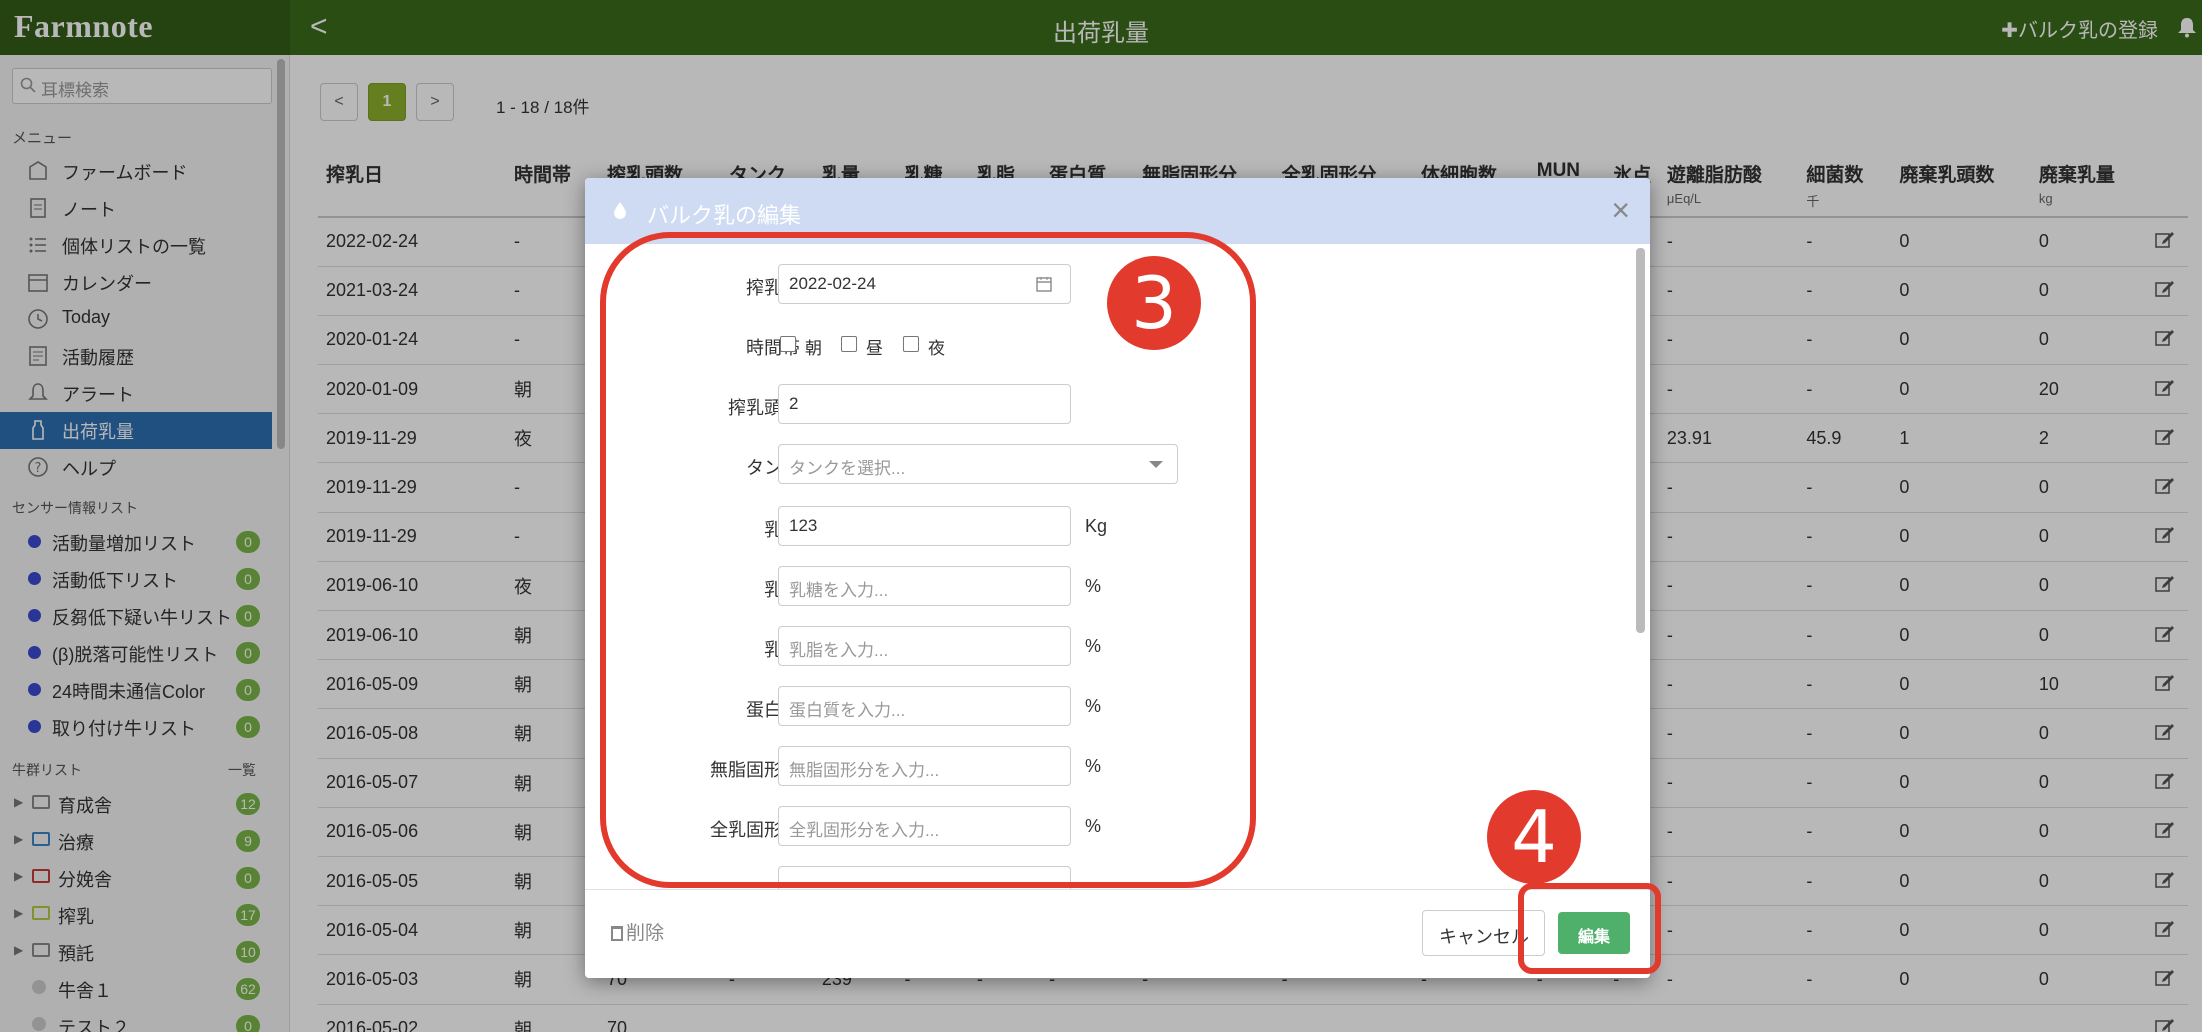 This screenshot has height=1032, width=2202. What do you see at coordinates (1640, 440) in the screenshot?
I see `modal-scrollbar` at bounding box center [1640, 440].